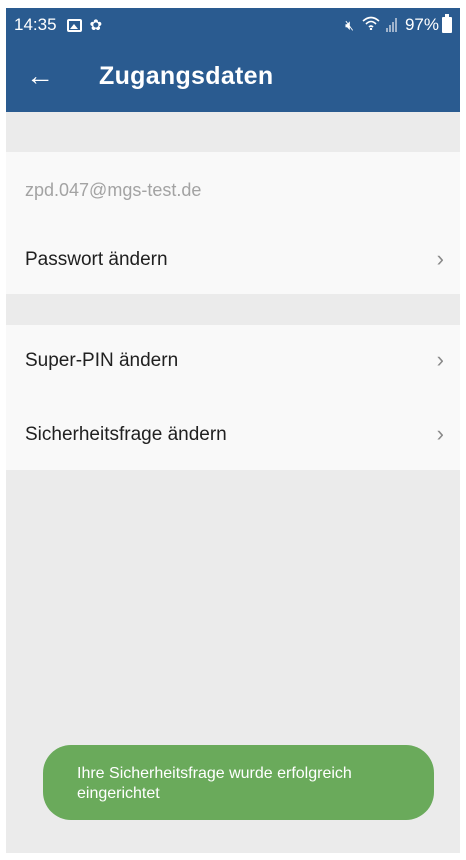  I want to click on app-notification-icon: ✿, so click(96, 25).